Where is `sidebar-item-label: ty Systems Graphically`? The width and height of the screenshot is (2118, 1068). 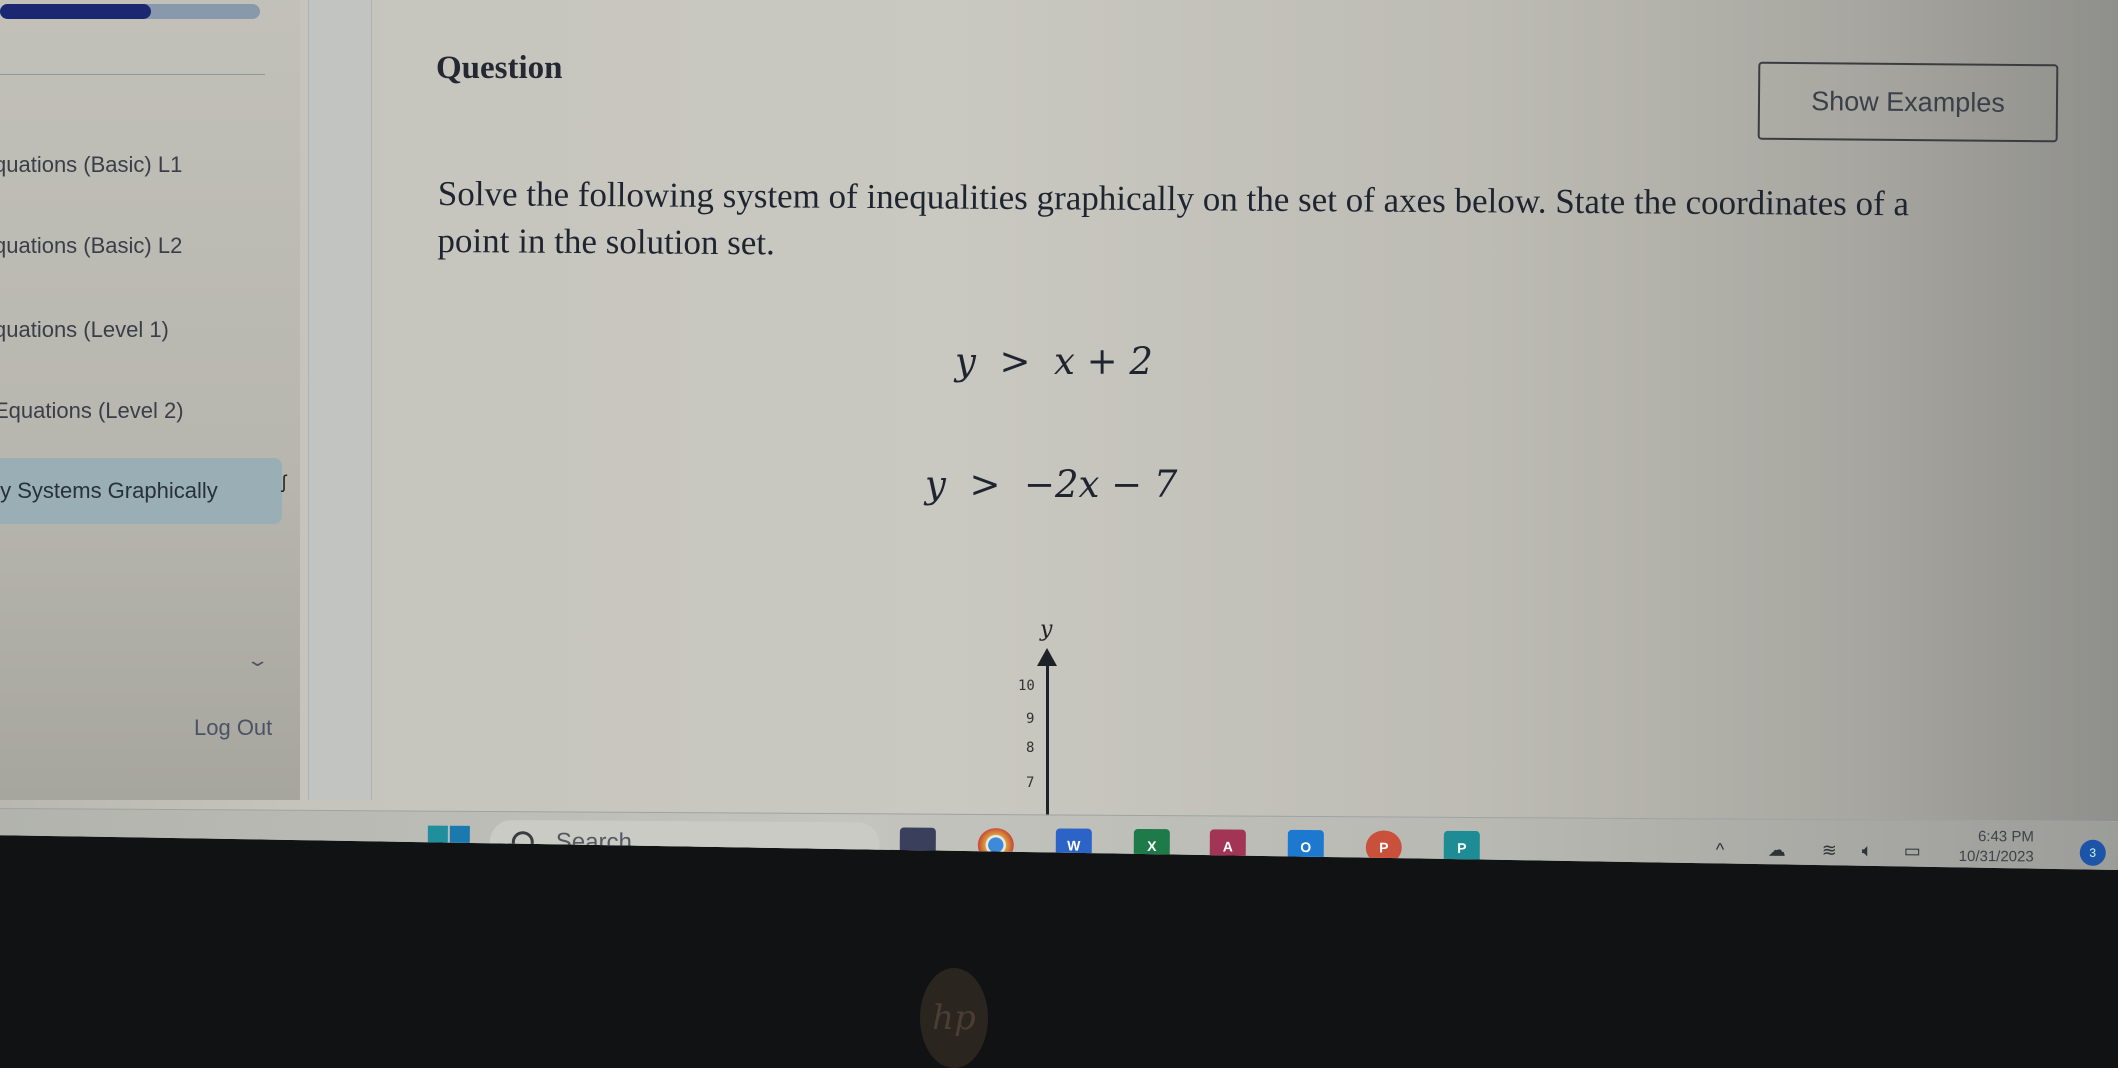
sidebar-item-label: ty Systems Graphically is located at coordinates (109, 490).